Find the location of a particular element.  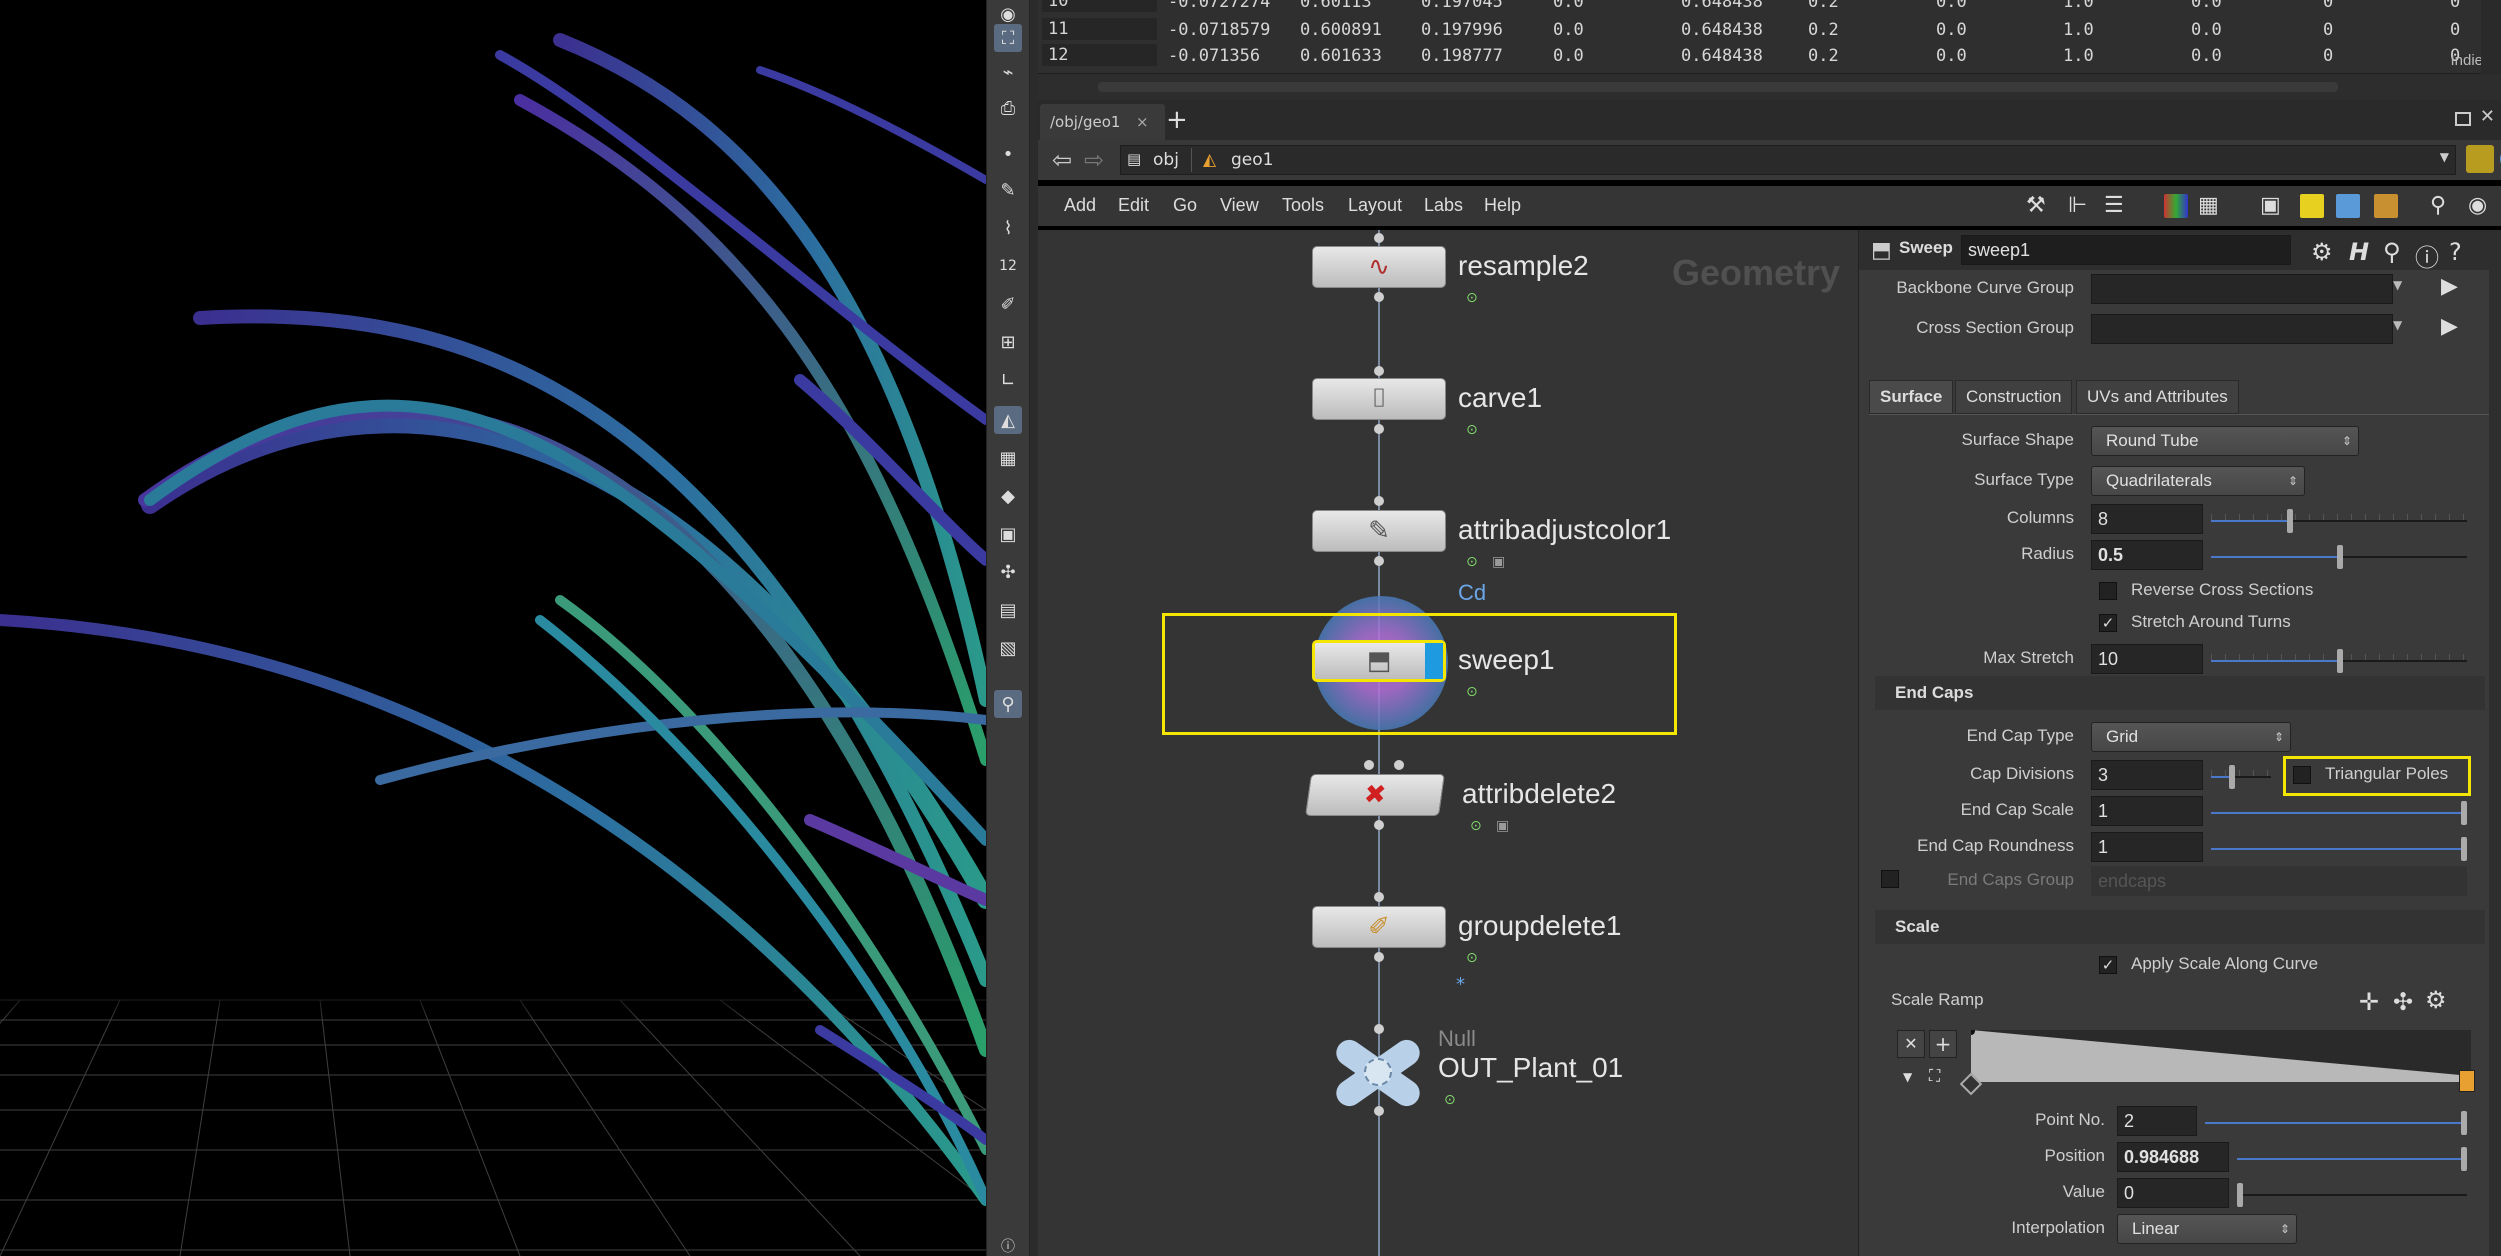

shade-icon: ◭ is located at coordinates (1008, 420).